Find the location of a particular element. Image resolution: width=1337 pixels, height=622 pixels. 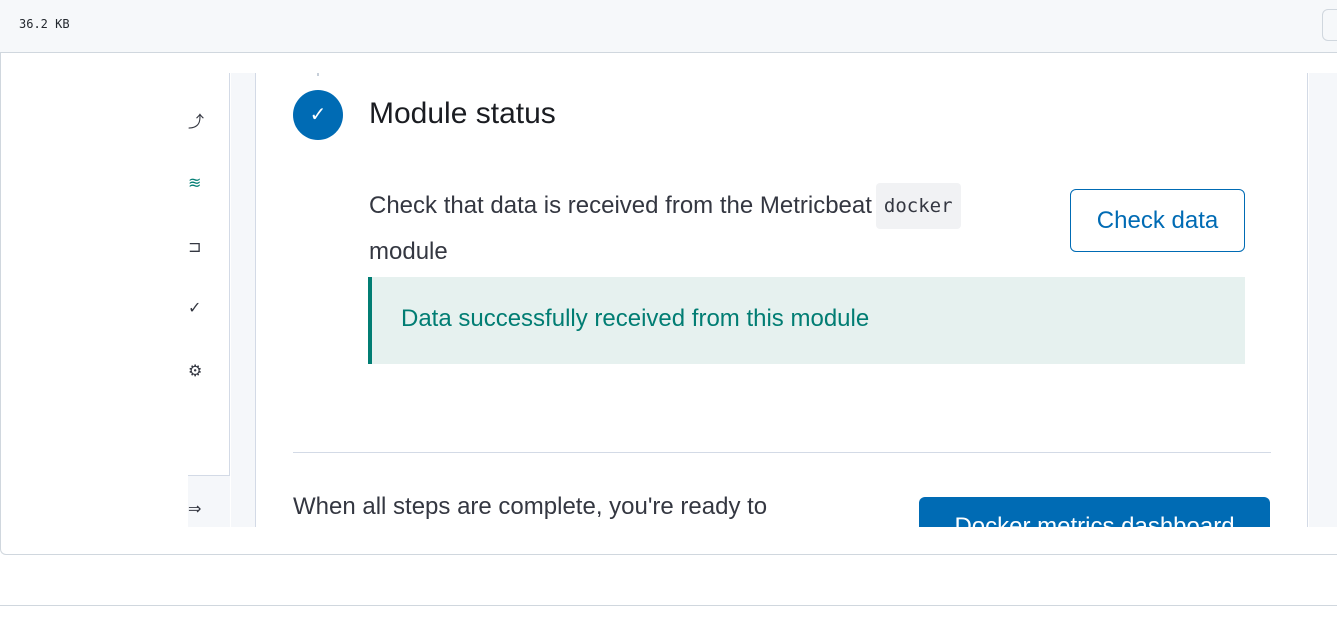

module-code: docker is located at coordinates (918, 206).